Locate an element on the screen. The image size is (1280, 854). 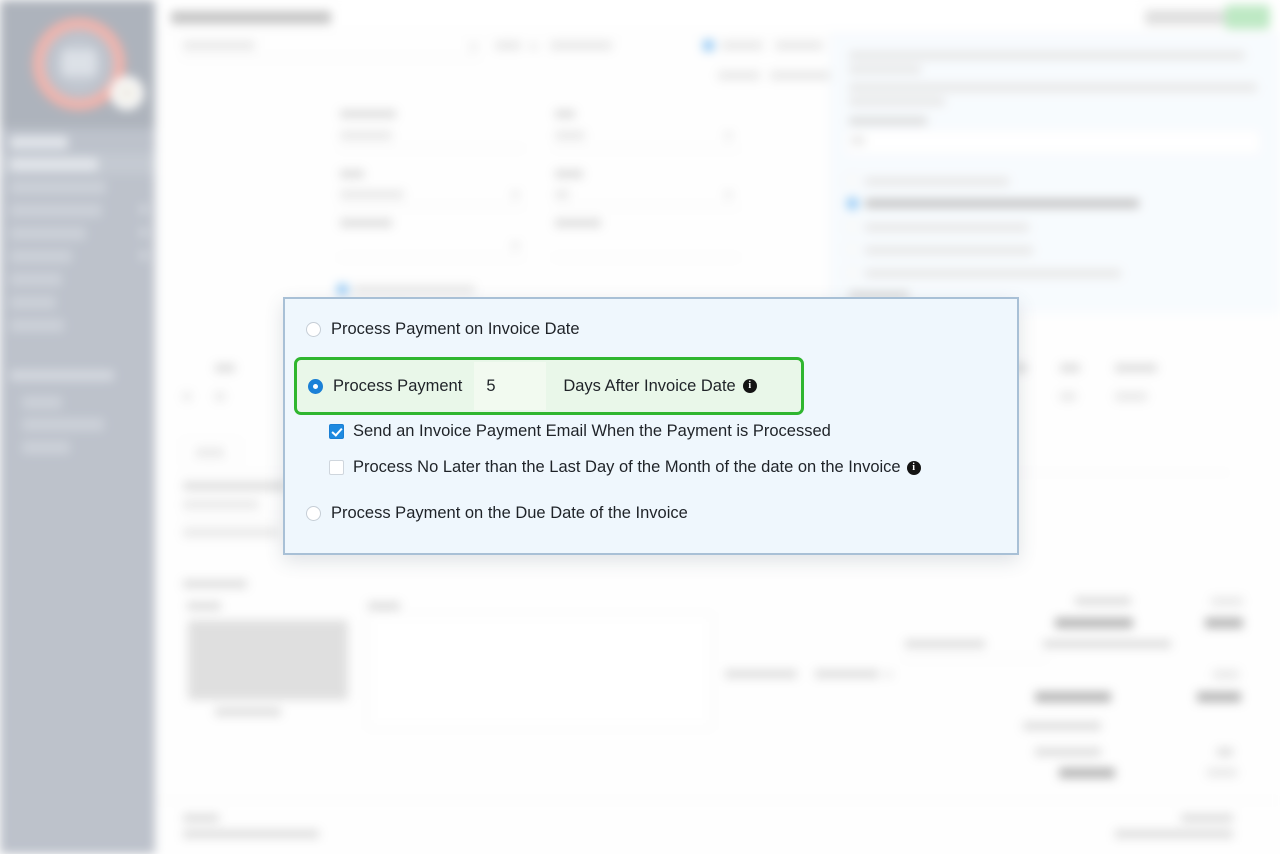
auto-bill-checkbox is located at coordinates (708, 45).